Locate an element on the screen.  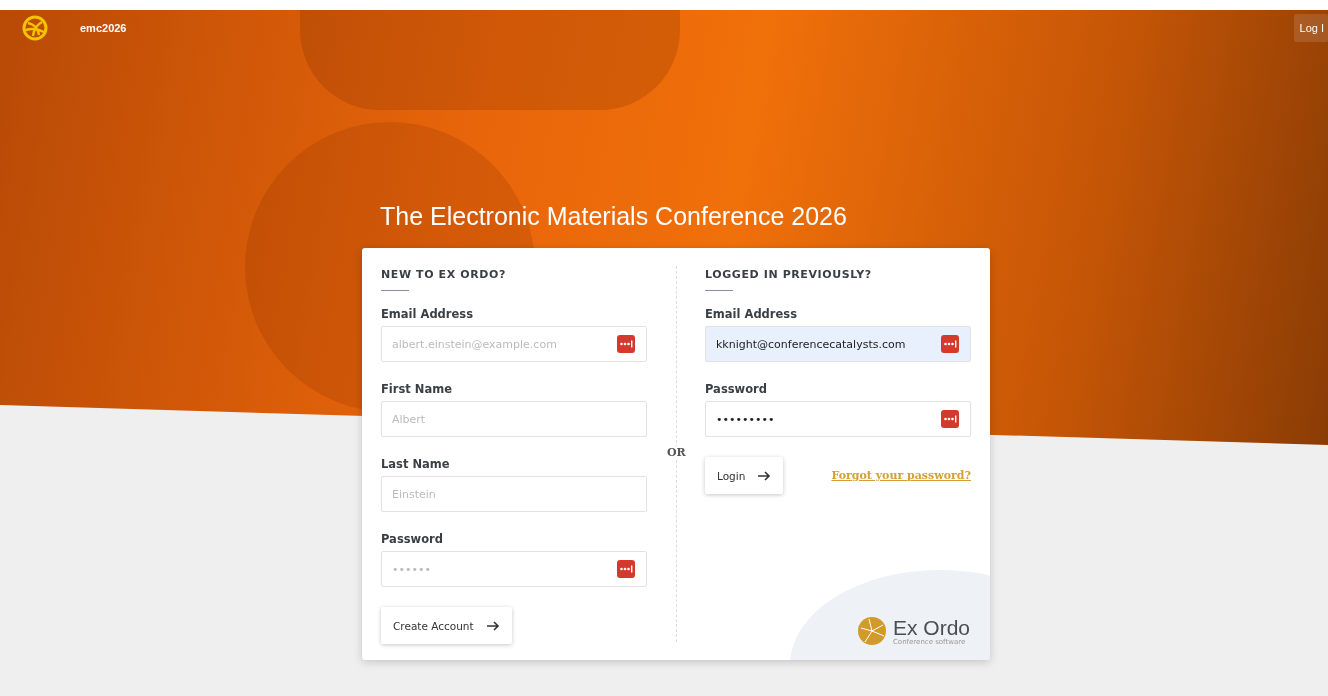
log-in-button: Log I is located at coordinates (1310, 28).